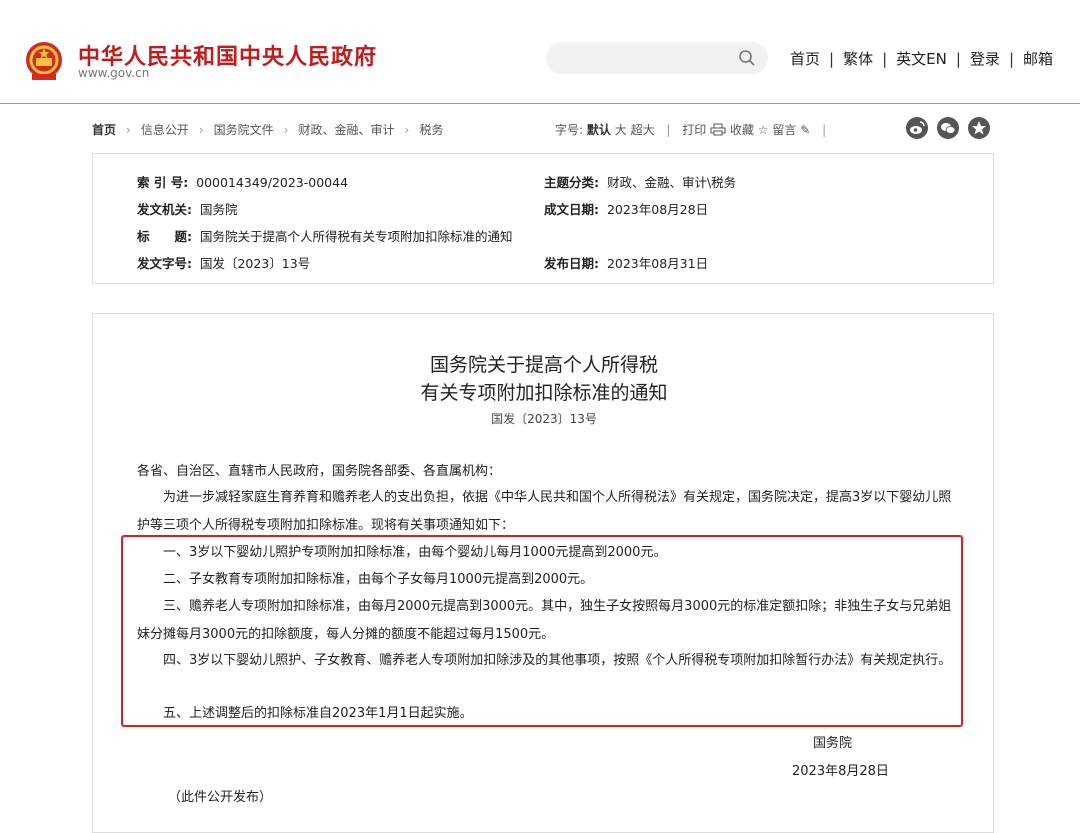  Describe the element at coordinates (671, 182) in the screenshot. I see `meta-category-value: 财政、金融、审计\税务` at that location.